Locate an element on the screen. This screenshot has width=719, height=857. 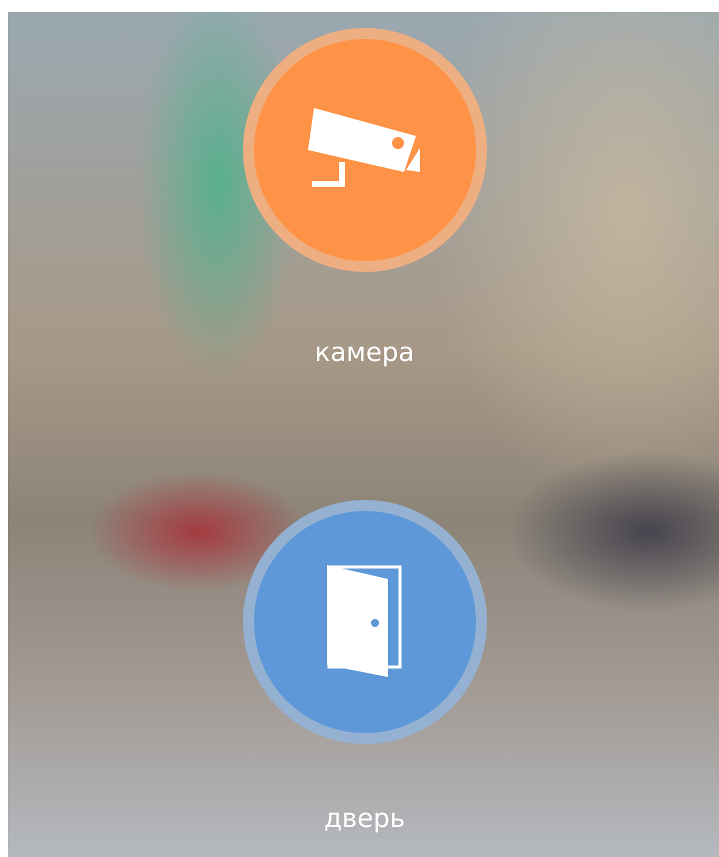
action-label: дверь is located at coordinates (365, 819).